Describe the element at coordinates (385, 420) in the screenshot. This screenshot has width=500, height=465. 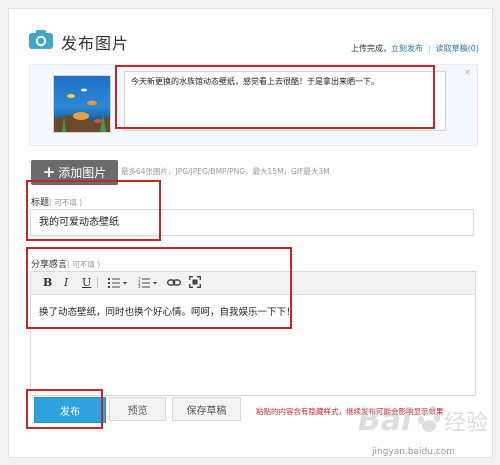
I see `svg-text: Bai` at that location.